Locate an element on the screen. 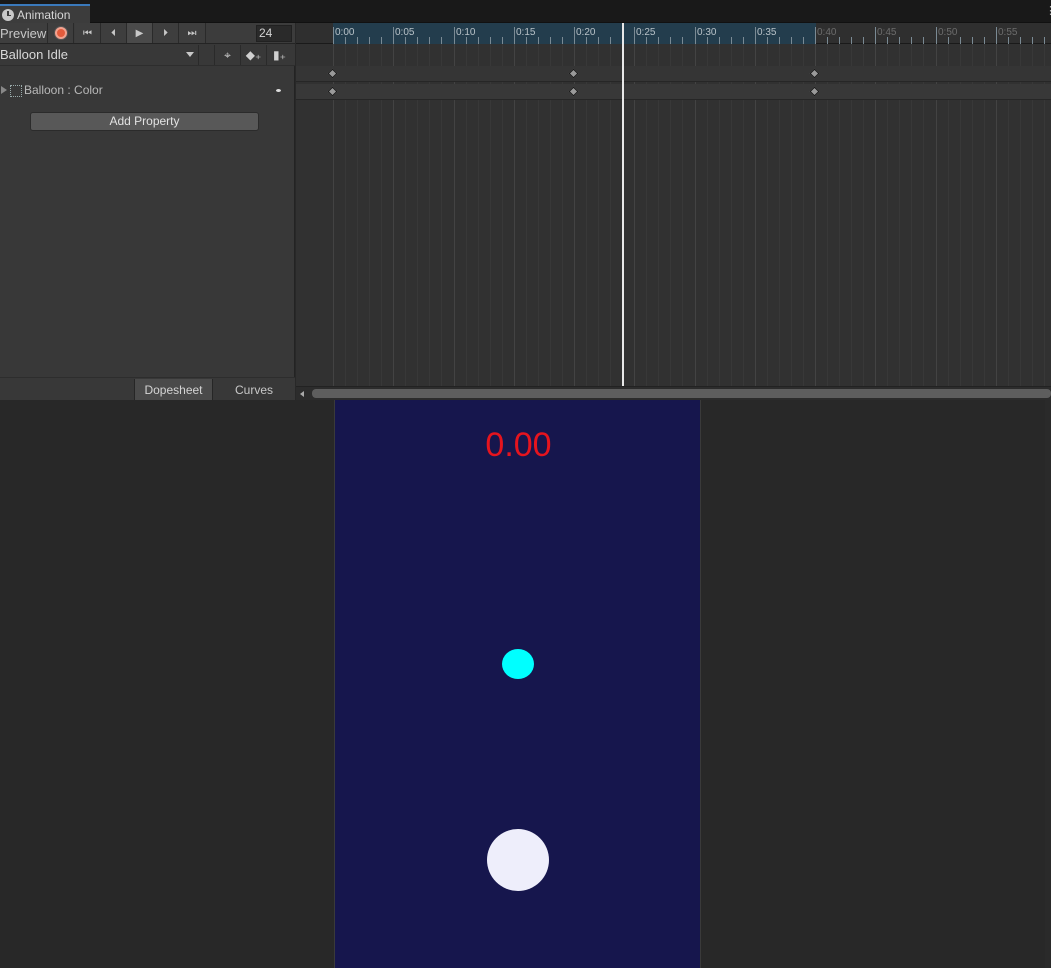  tab-animation-label: Animation is located at coordinates (44, 14).